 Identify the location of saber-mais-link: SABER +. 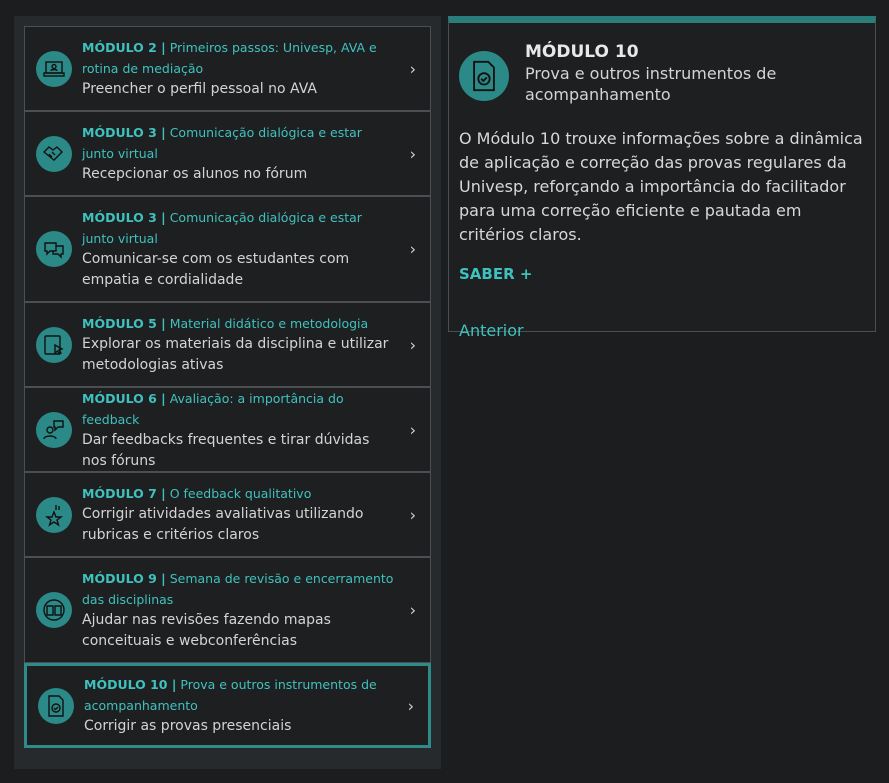
(662, 274).